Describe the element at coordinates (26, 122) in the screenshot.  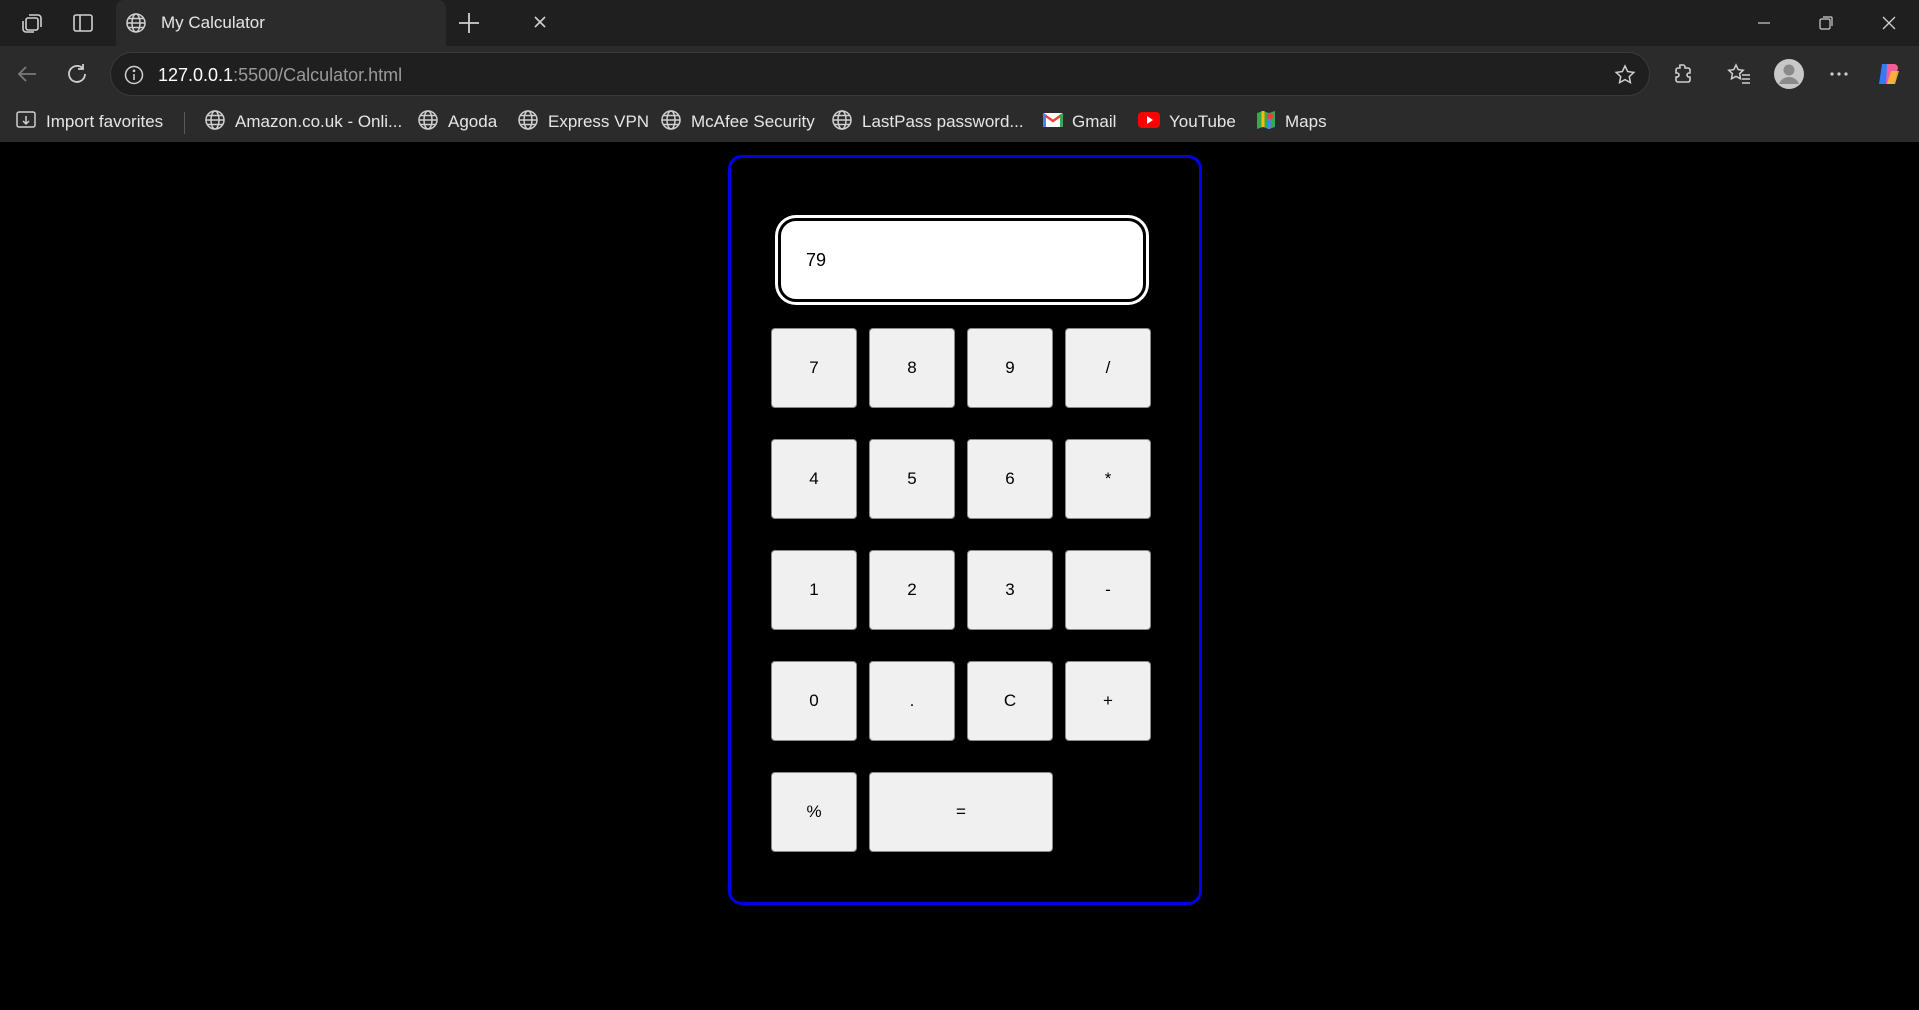
I see `import-icon` at that location.